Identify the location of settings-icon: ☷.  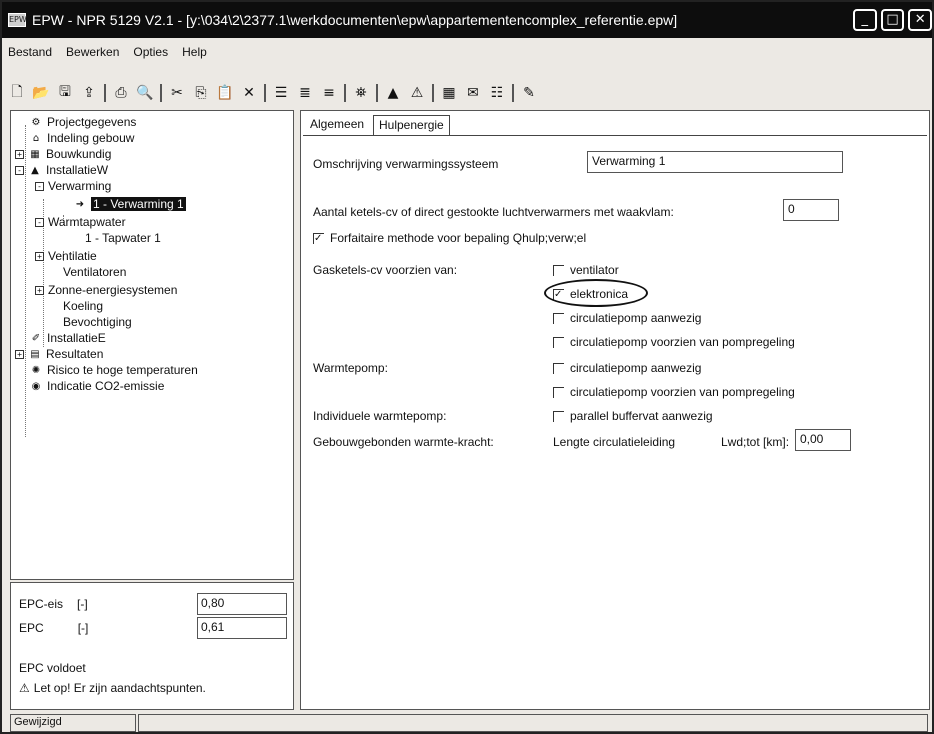
(497, 93).